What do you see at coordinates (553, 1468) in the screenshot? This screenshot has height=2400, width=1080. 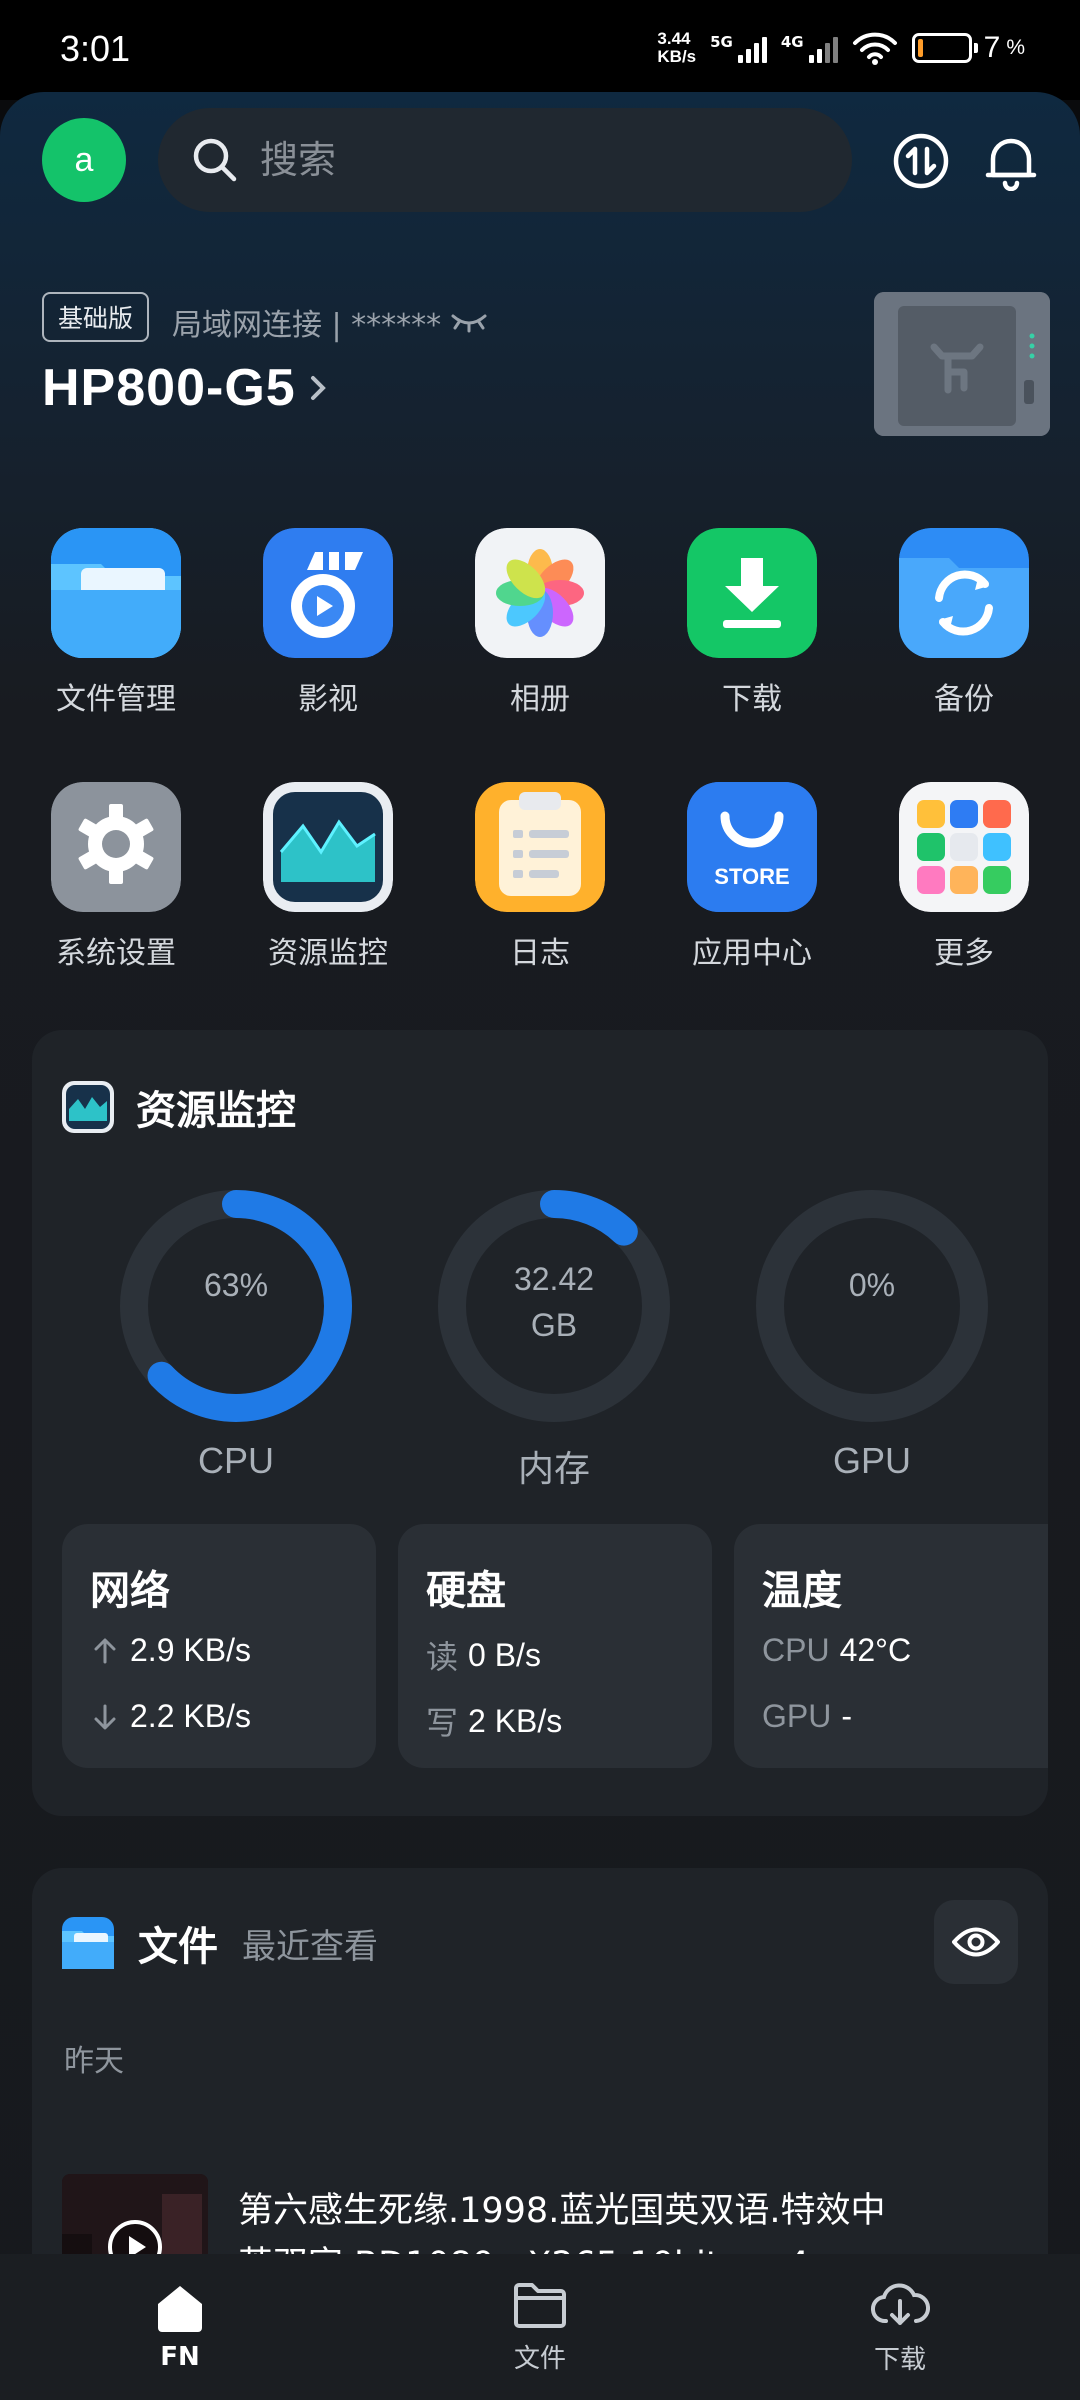 I see `memory-label: 内存` at bounding box center [553, 1468].